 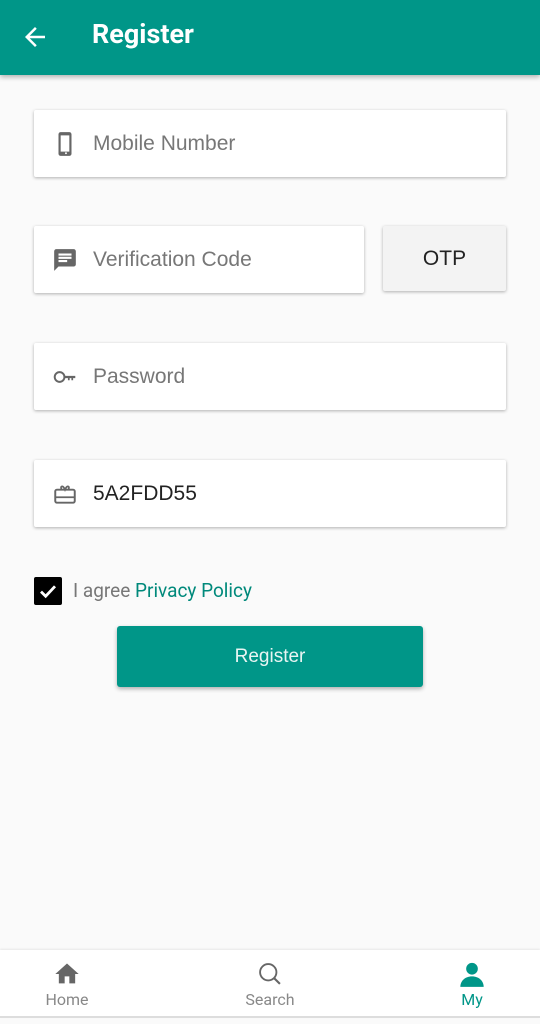 I want to click on mobile-number-input, so click(x=294, y=143).